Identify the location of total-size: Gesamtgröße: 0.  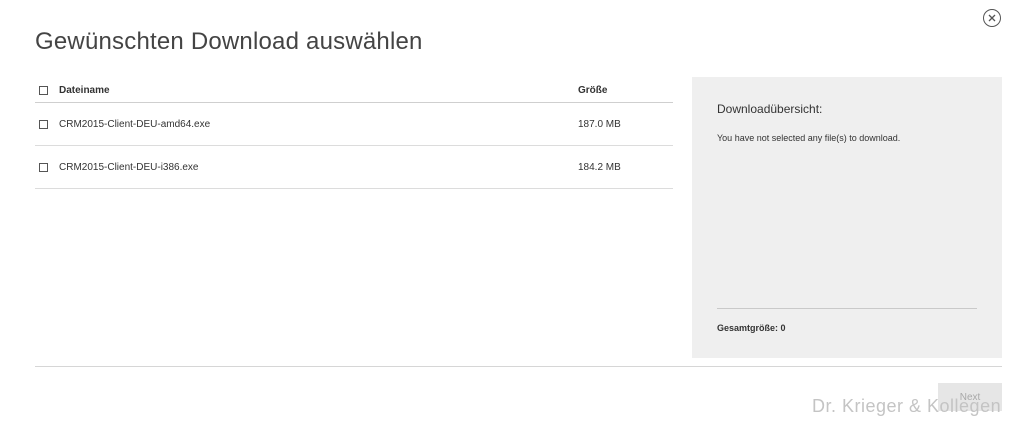
(751, 328).